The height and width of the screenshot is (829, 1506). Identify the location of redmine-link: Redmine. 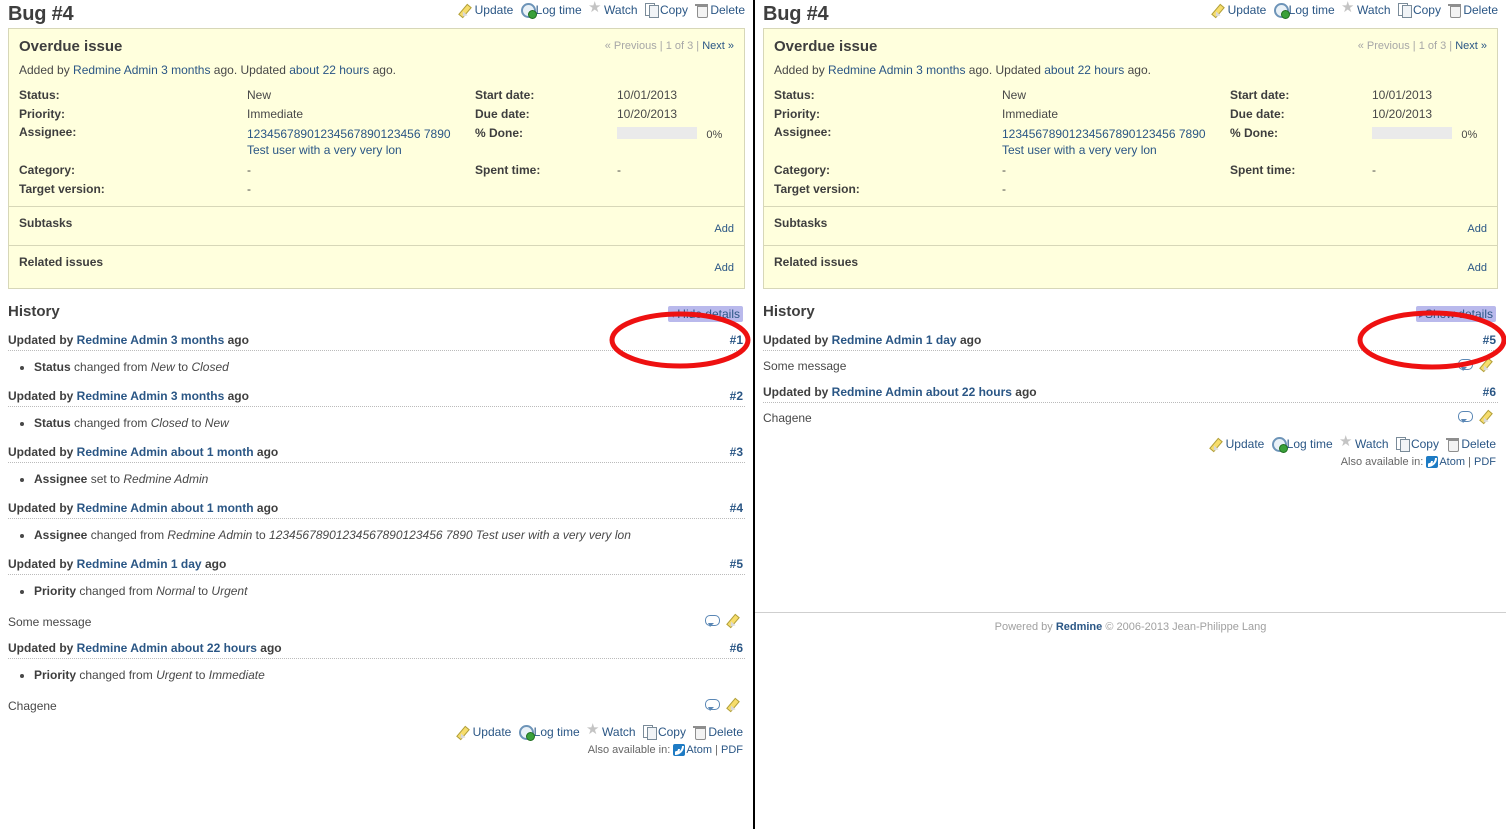
(1079, 627).